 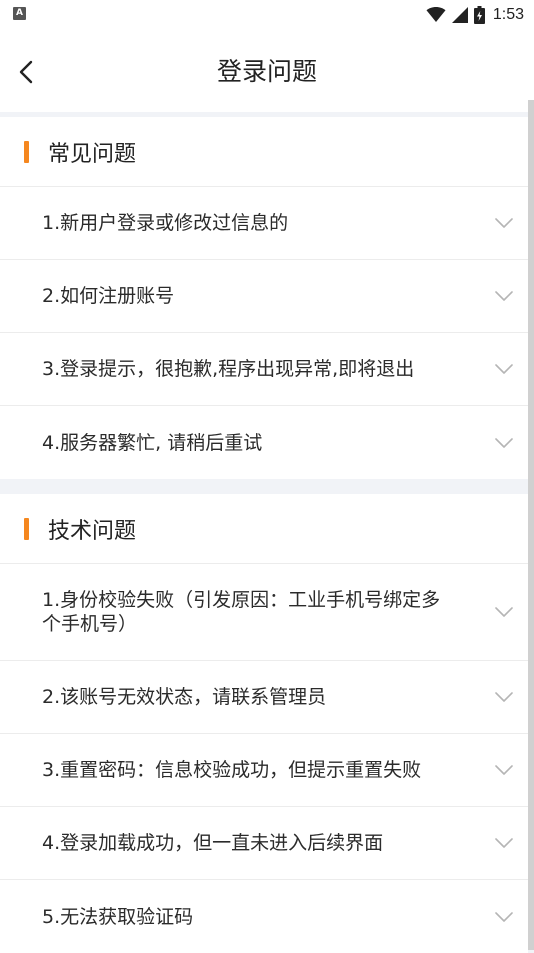 I want to click on faq-question: 1.身份校验失败（引发原因：工业手机号绑定多个手机号）, so click(x=241, y=612).